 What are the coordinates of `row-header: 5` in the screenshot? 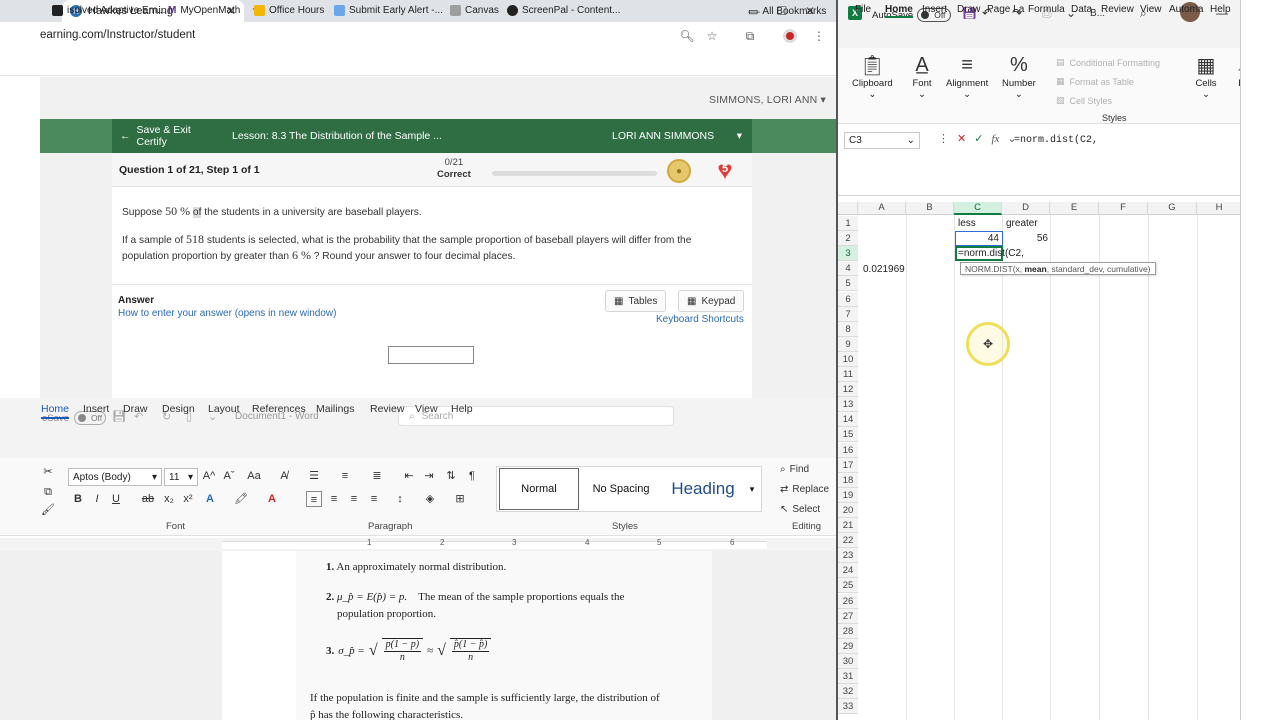 It's located at (848, 284).